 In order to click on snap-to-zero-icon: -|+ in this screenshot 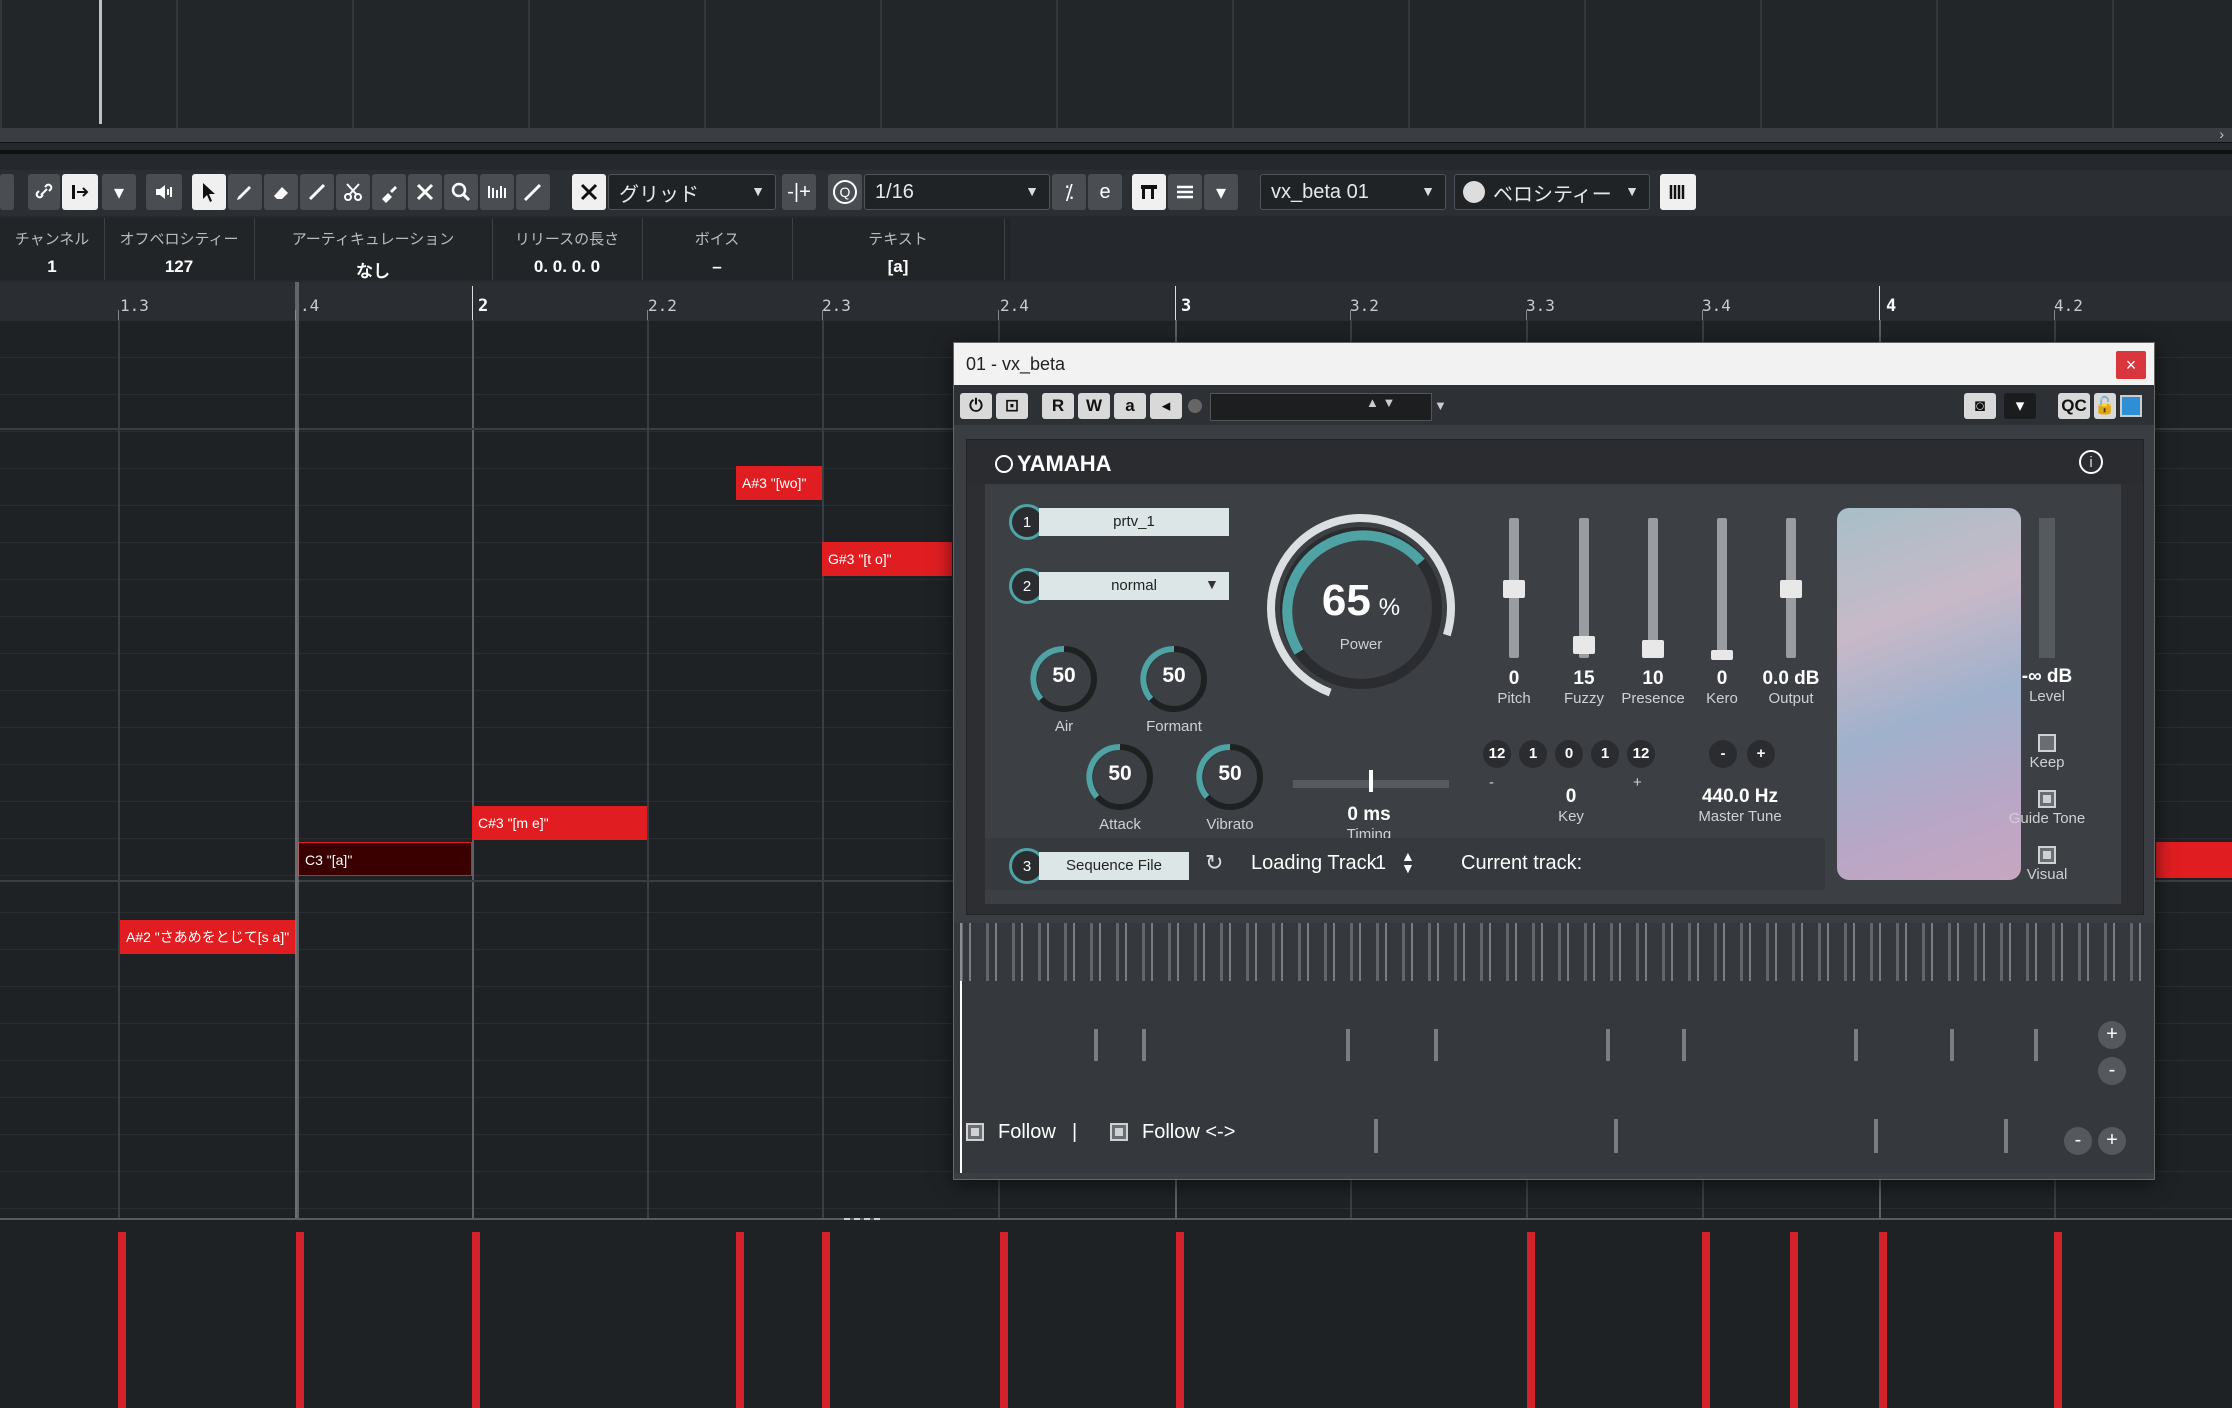, I will do `click(799, 192)`.